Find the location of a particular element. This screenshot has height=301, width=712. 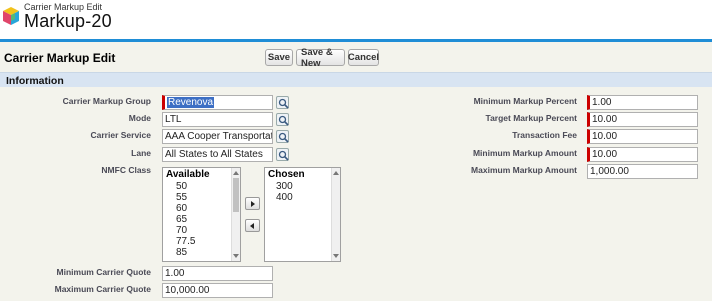

mode-field: LTL is located at coordinates (217, 119).